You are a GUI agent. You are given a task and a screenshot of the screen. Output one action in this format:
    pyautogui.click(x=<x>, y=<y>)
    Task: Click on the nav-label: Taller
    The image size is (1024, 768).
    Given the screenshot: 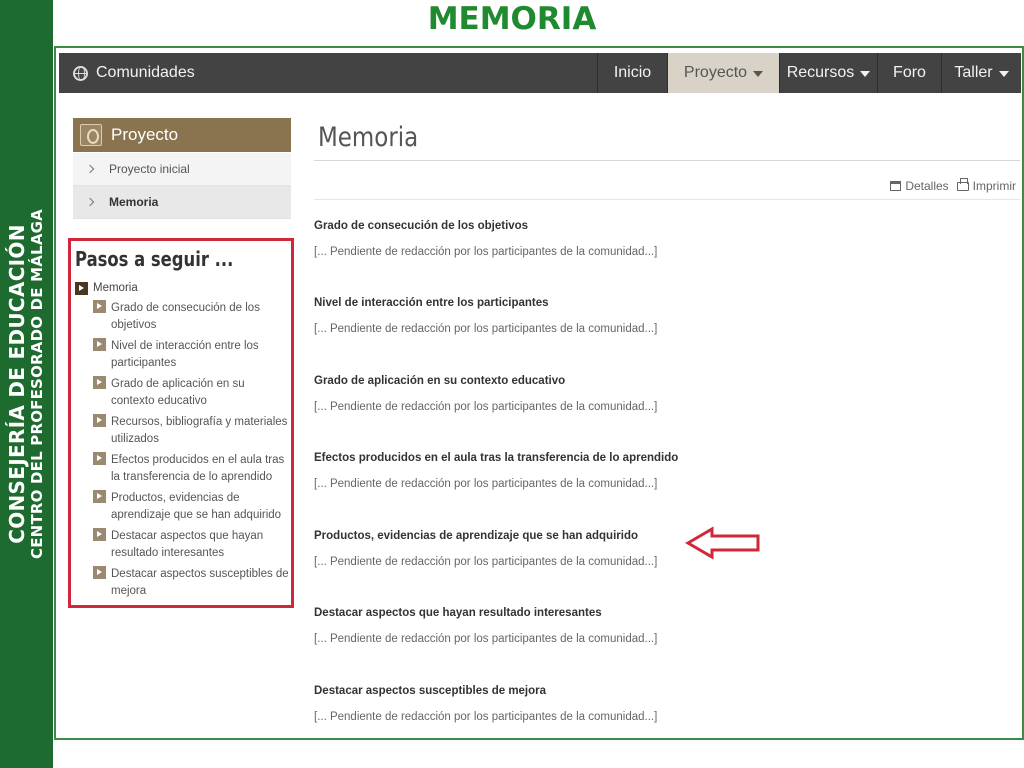 What is the action you would take?
    pyautogui.click(x=973, y=72)
    